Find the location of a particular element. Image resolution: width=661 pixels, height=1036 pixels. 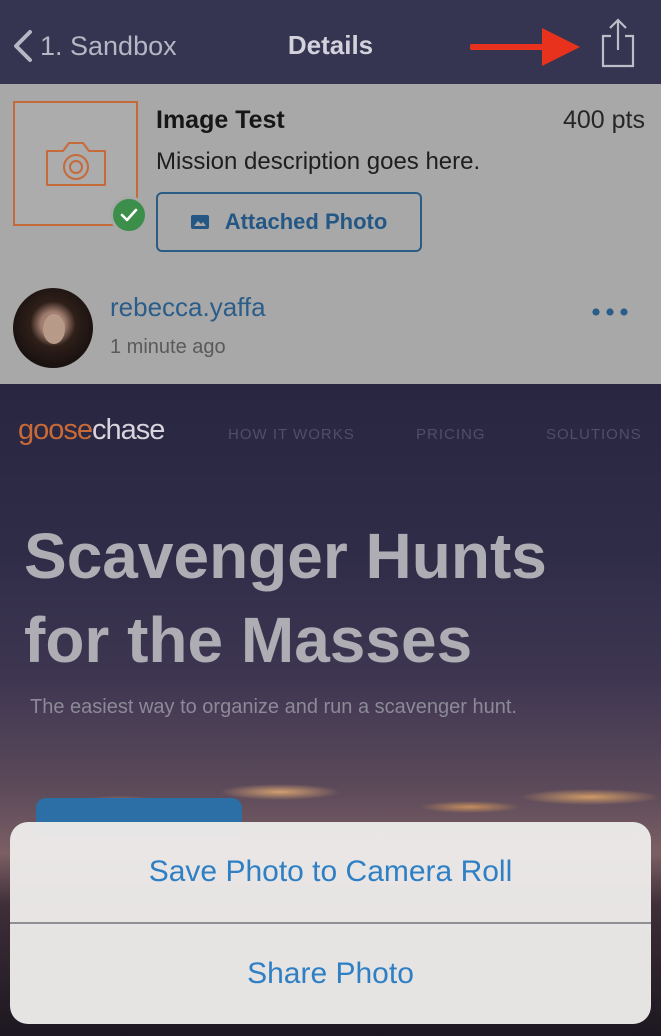

photo-nav-item: HOW IT WORKS is located at coordinates (291, 434).